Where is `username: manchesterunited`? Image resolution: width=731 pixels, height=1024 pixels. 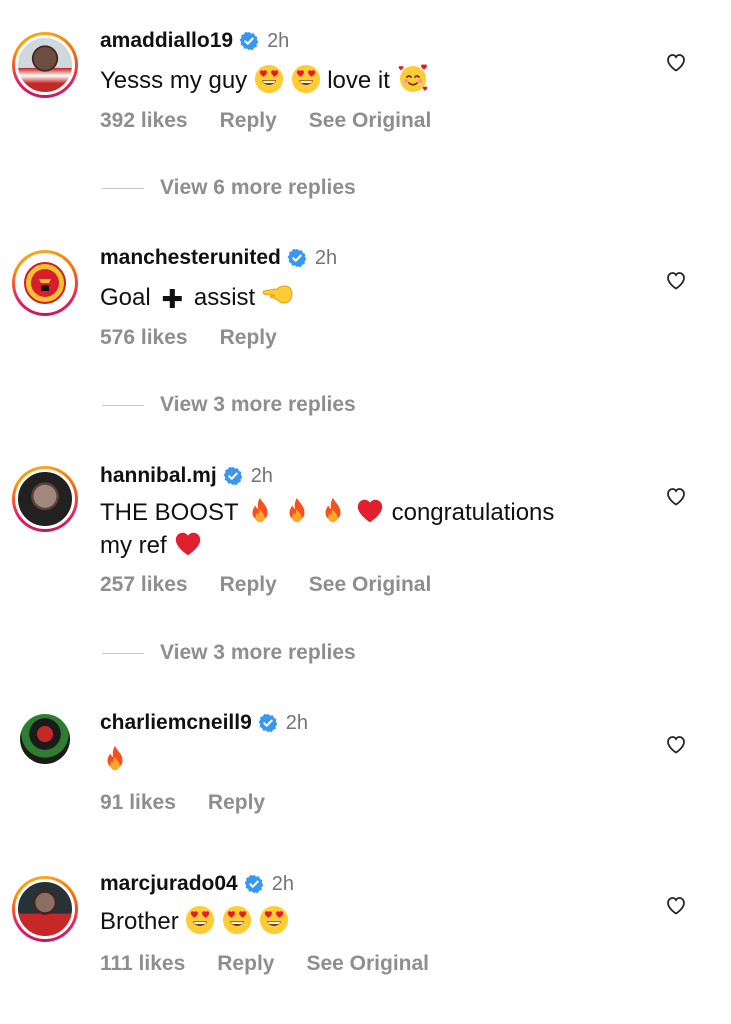 username: manchesterunited is located at coordinates (190, 258).